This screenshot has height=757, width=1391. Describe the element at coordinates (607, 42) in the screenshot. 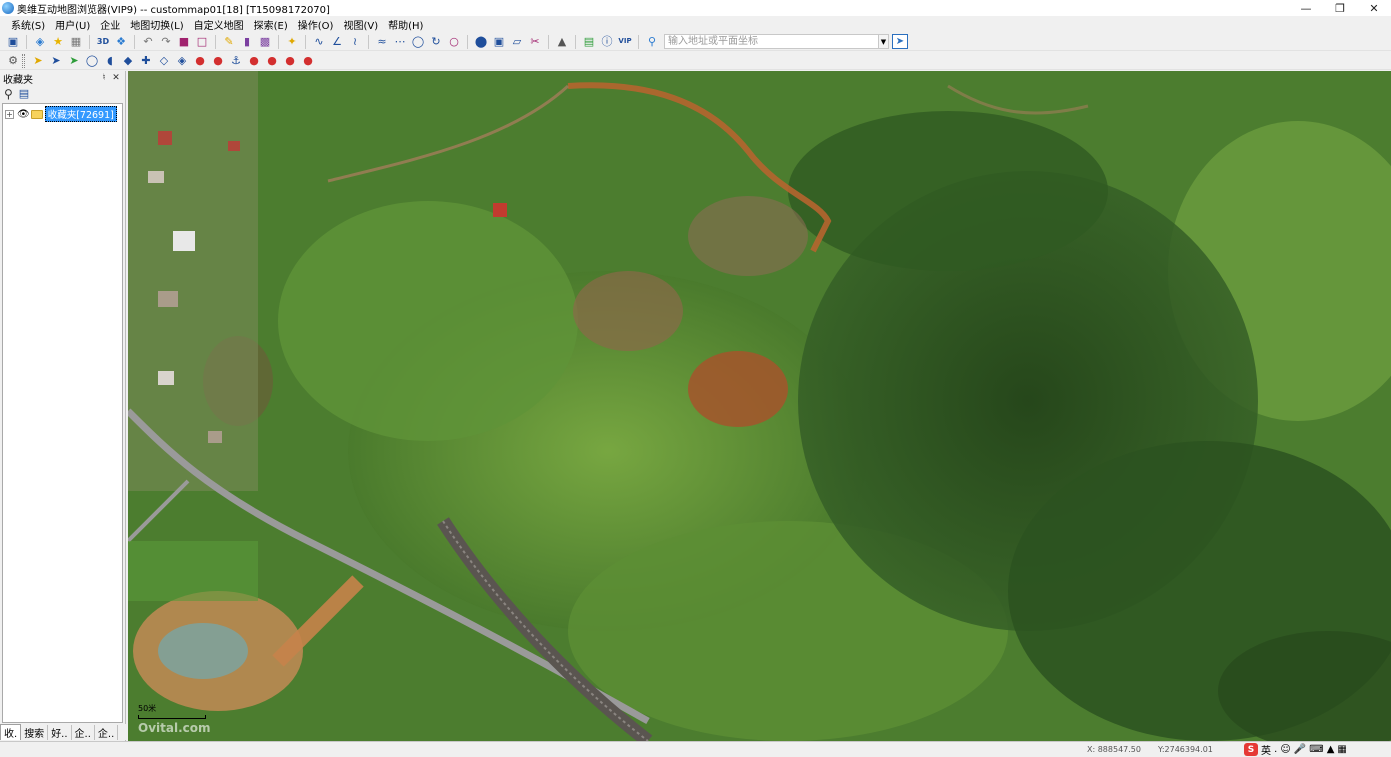

I see `info-icon: ⓘ` at that location.